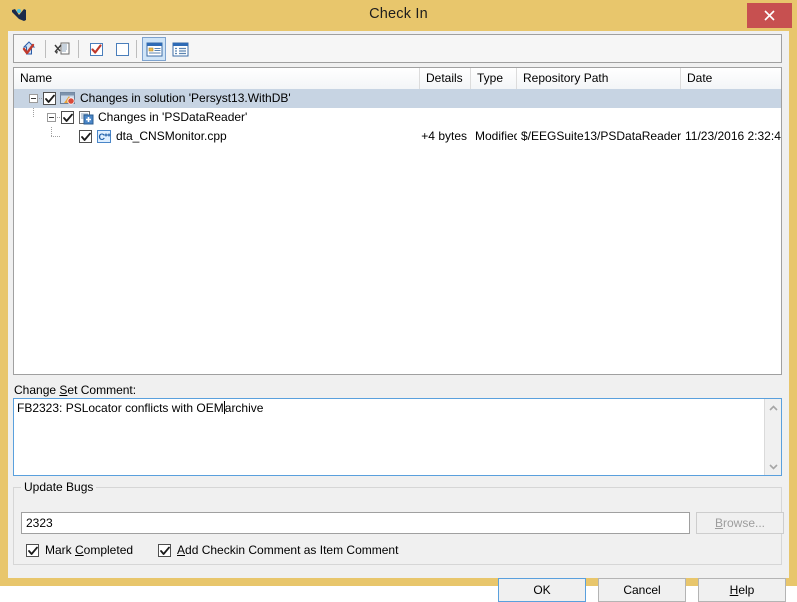  I want to click on list-header-row: Name Details Type Repository Path Date, so click(397, 79).